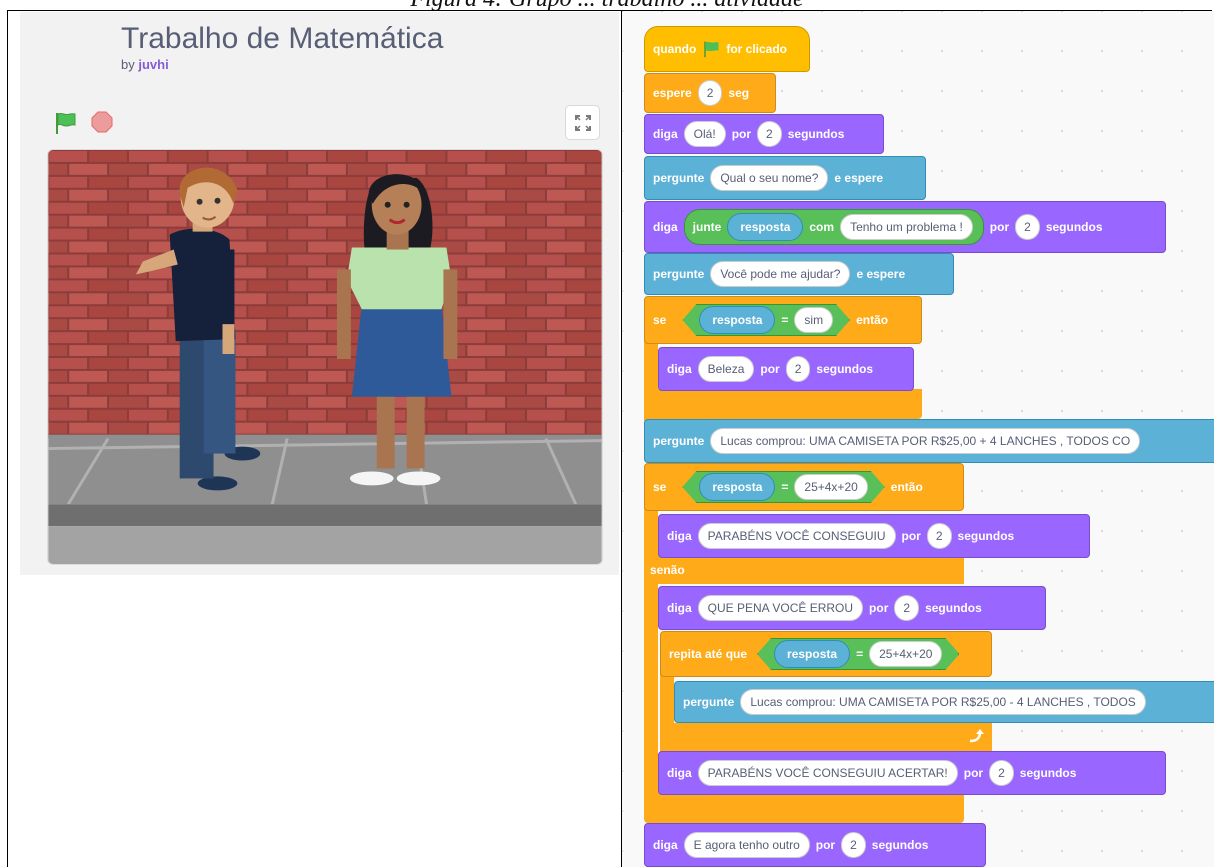 This screenshot has width=1214, height=867. I want to click on wait-seconds-input: 2, so click(710, 93).